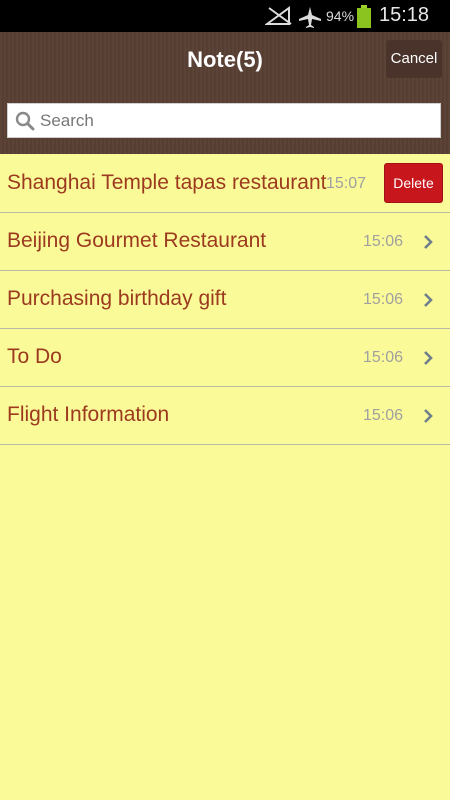 This screenshot has width=450, height=800. Describe the element at coordinates (137, 240) in the screenshot. I see `note-title: Beijing Gourmet Restaurant` at that location.